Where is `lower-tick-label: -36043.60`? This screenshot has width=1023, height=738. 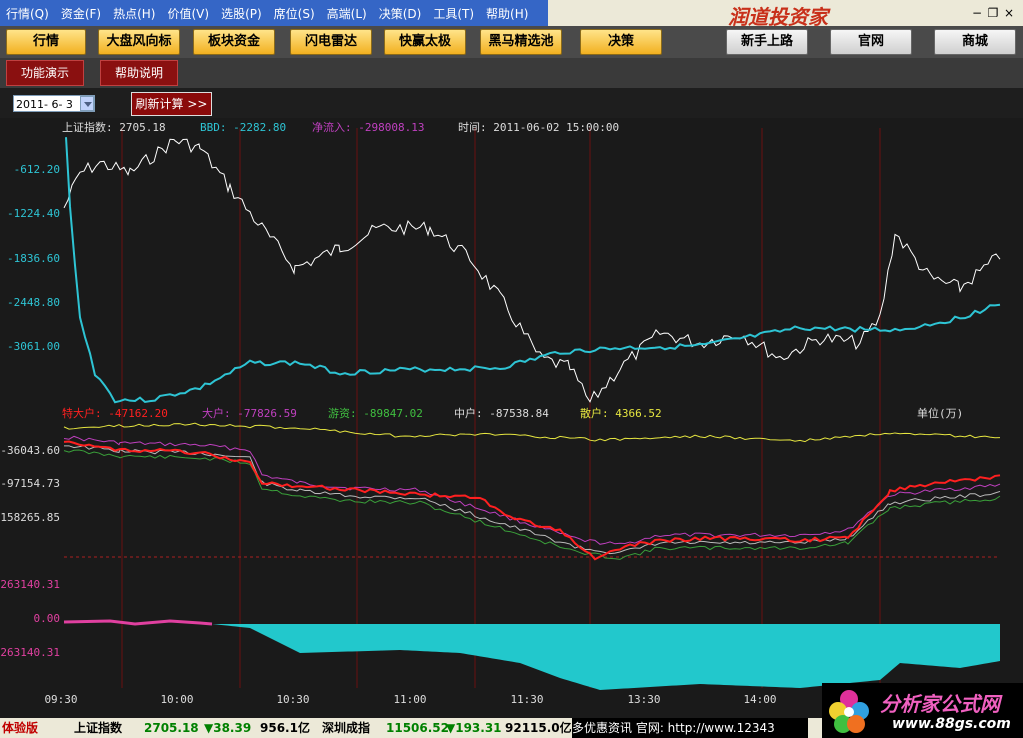 lower-tick-label: -36043.60 is located at coordinates (30, 450).